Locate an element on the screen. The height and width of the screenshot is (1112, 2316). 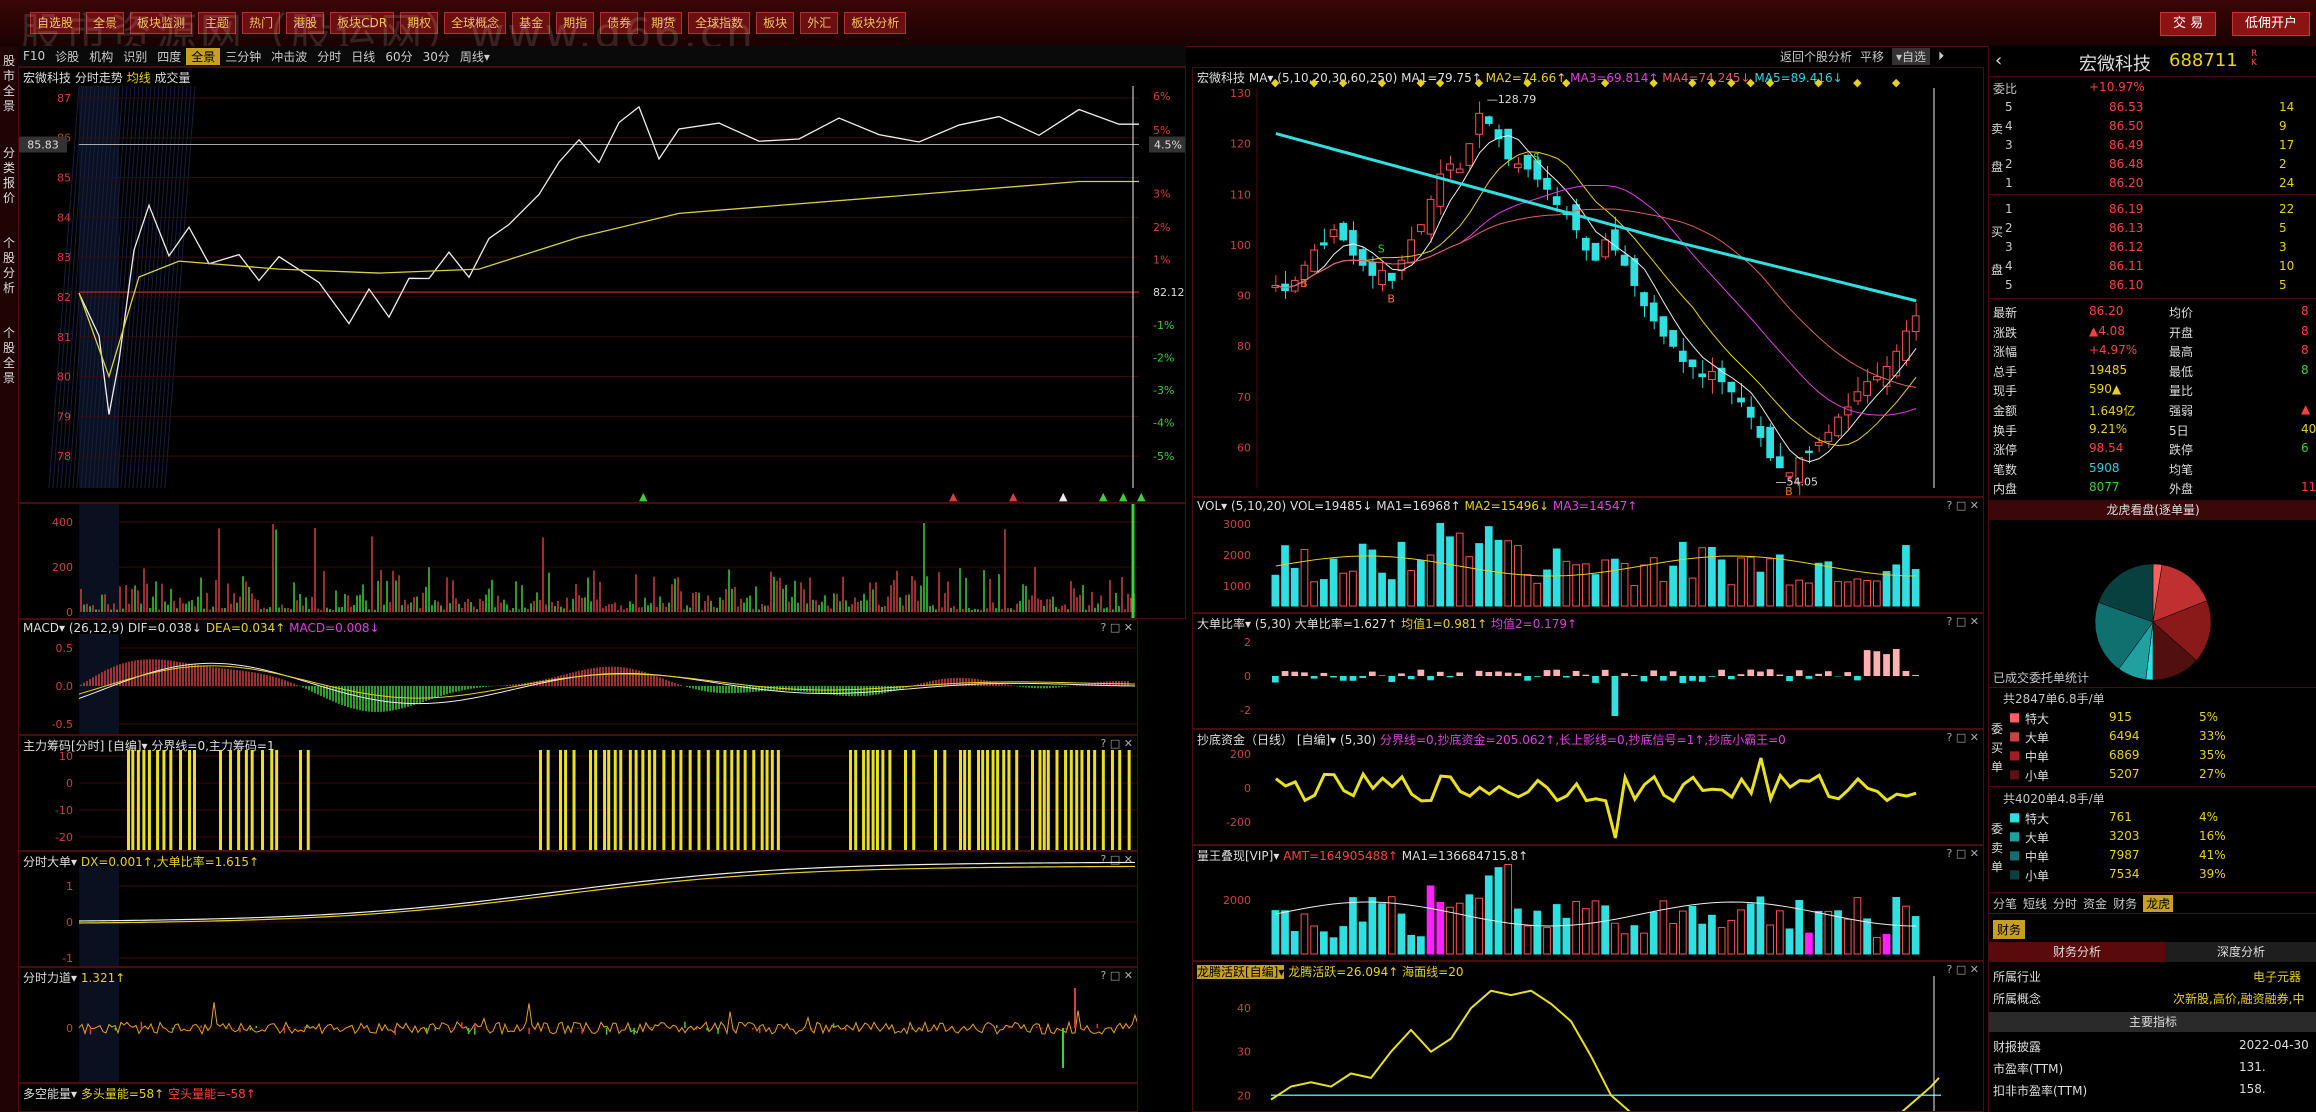
toolbar-item-1: 诊股 is located at coordinates (67, 56).